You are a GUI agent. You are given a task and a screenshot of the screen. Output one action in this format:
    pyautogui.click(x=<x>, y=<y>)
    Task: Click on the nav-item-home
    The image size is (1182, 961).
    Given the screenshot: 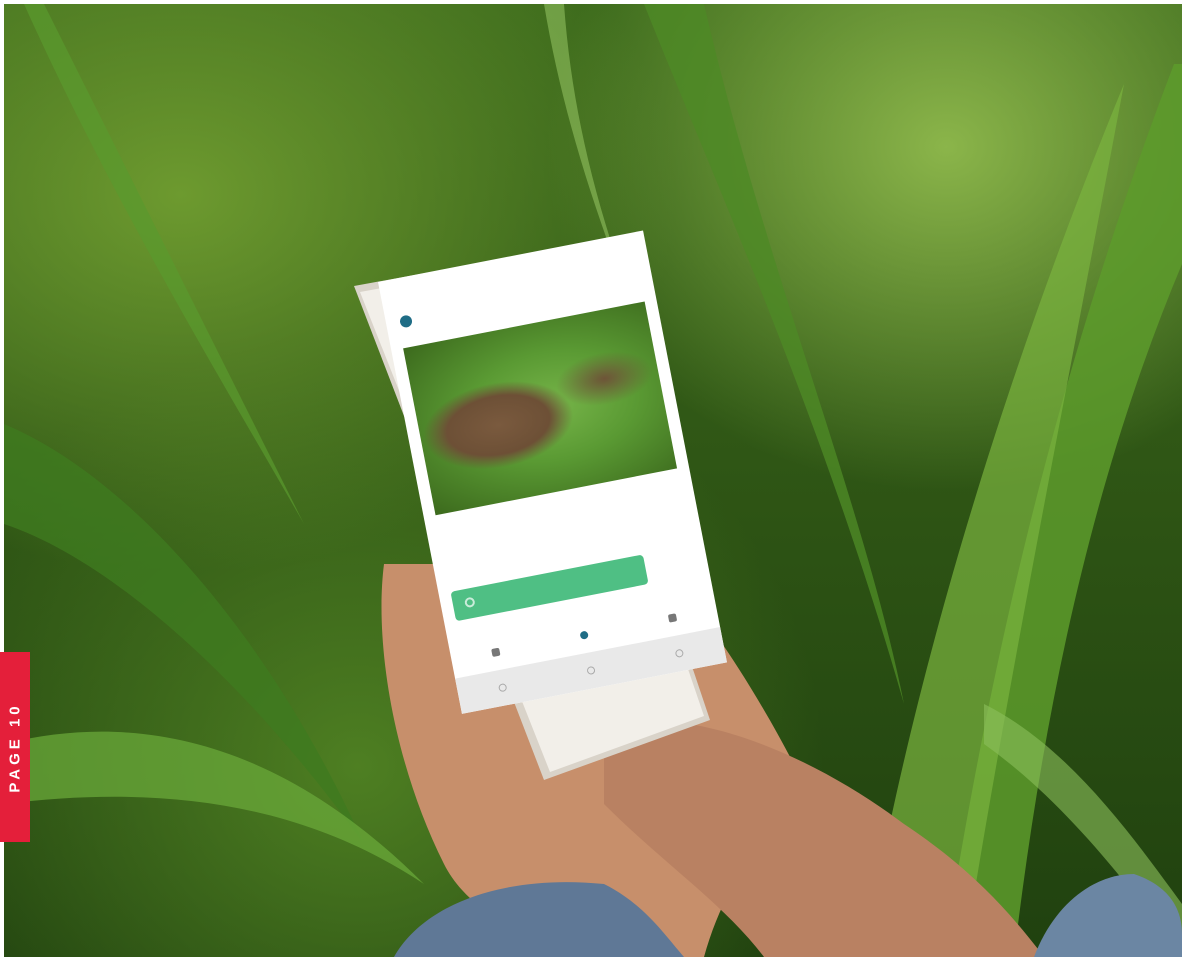 What is the action you would take?
    pyautogui.click(x=496, y=653)
    